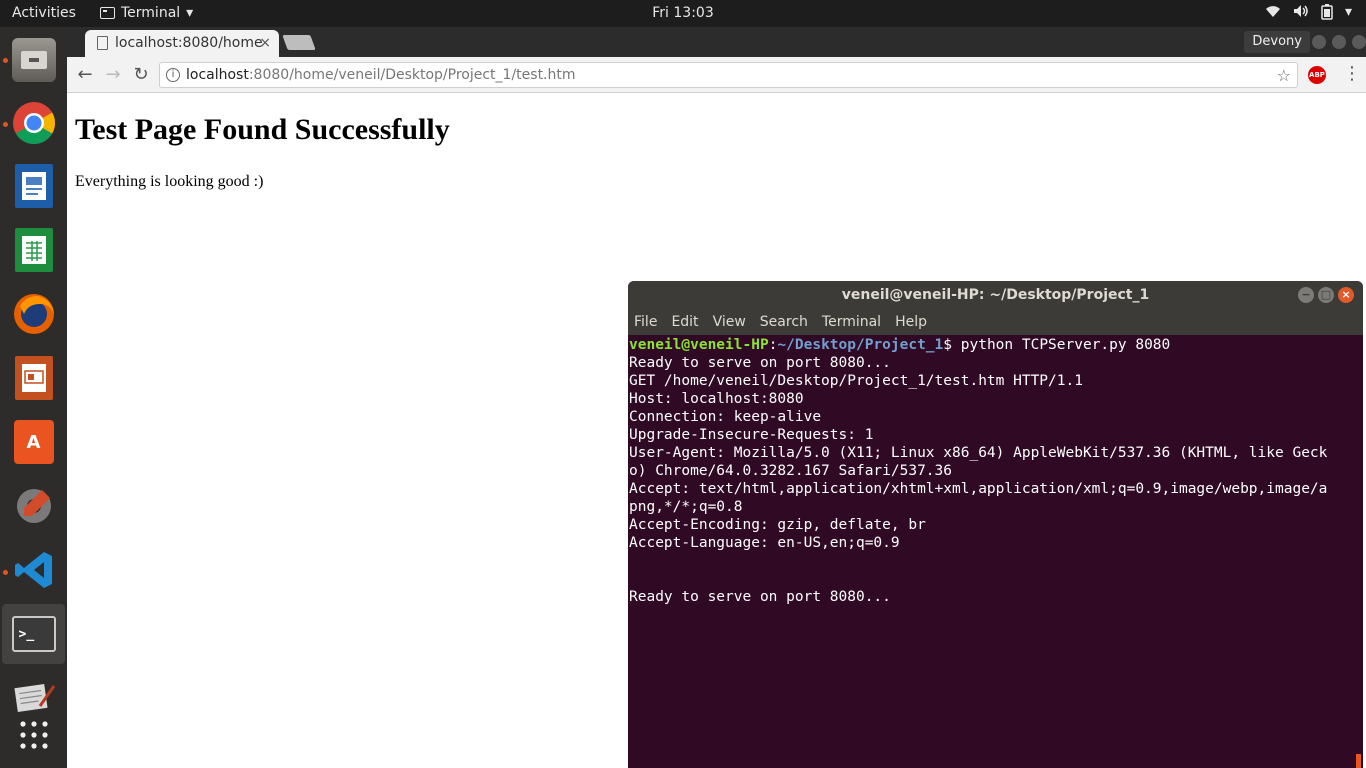 This screenshot has height=768, width=1366. I want to click on new-tab-button, so click(299, 42).